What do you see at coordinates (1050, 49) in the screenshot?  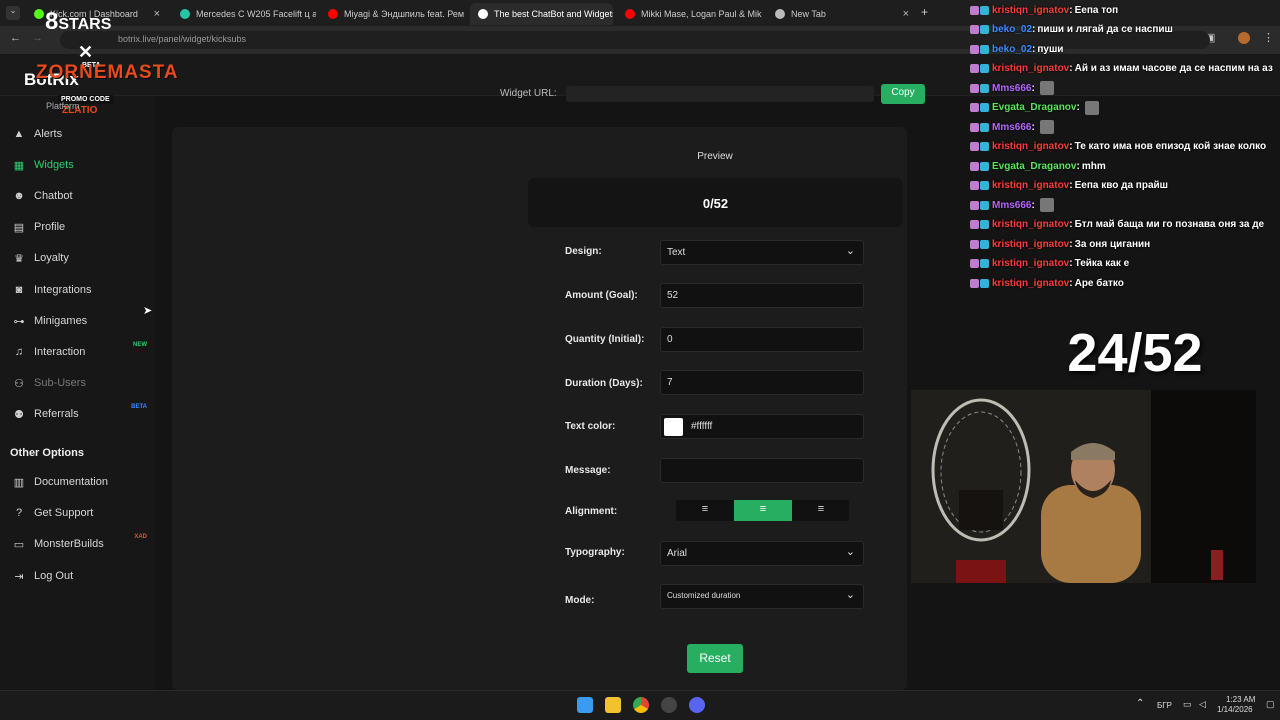 I see `chat-text: пуши` at bounding box center [1050, 49].